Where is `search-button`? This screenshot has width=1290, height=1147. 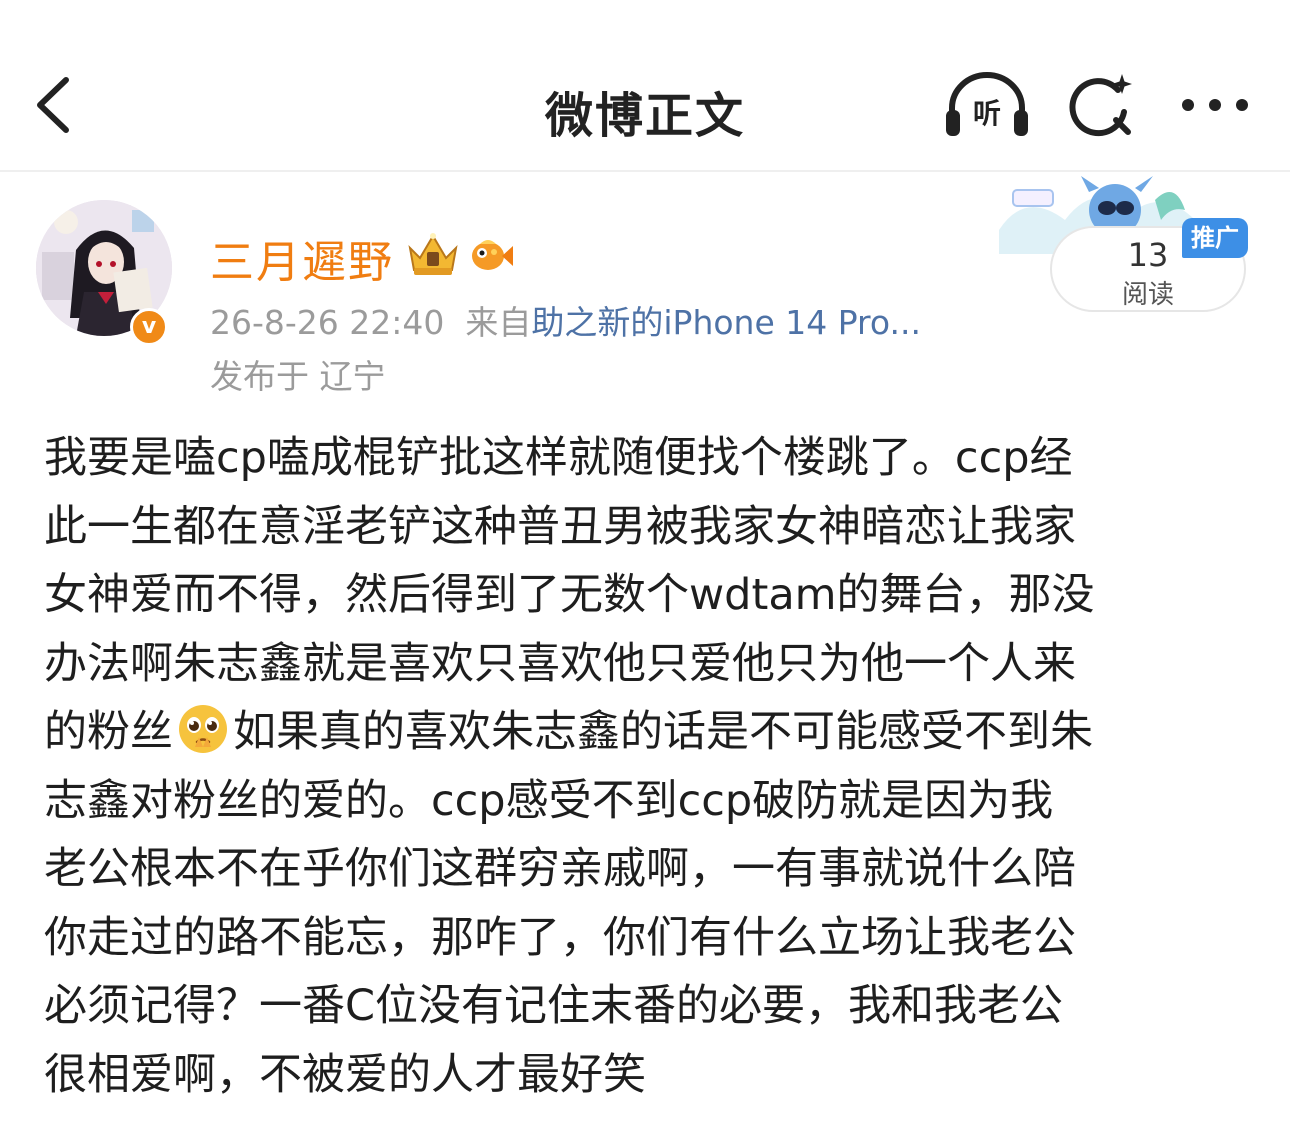 search-button is located at coordinates (1101, 105).